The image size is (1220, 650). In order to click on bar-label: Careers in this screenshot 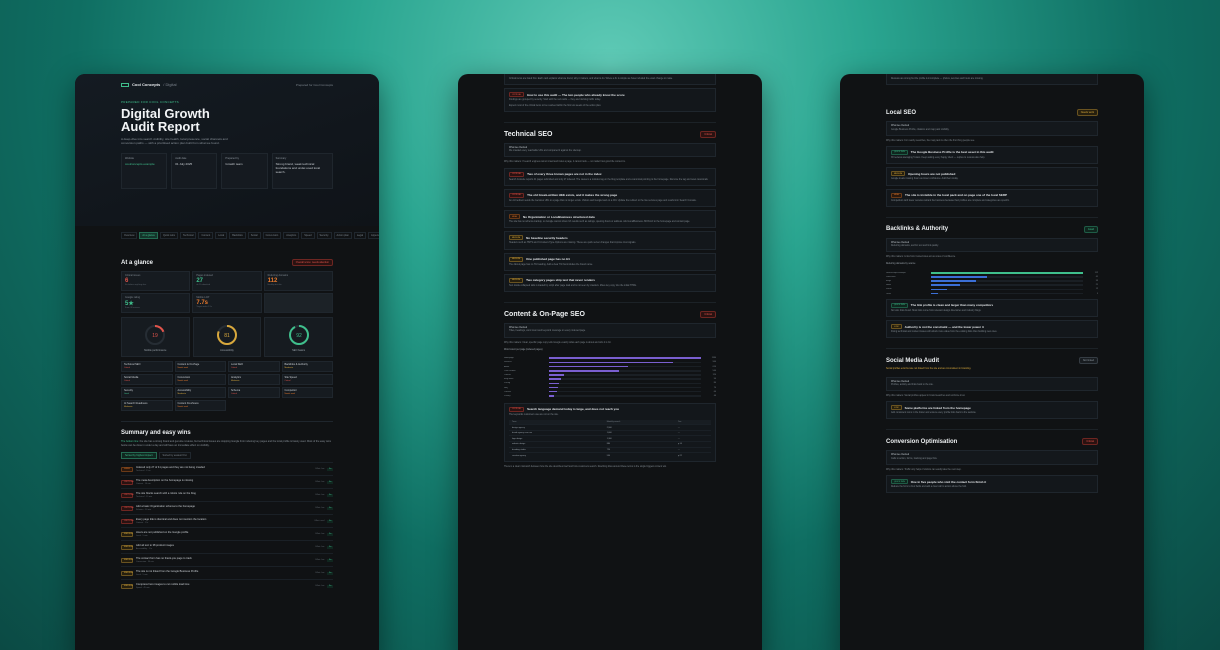, I will do `click(508, 391)`.